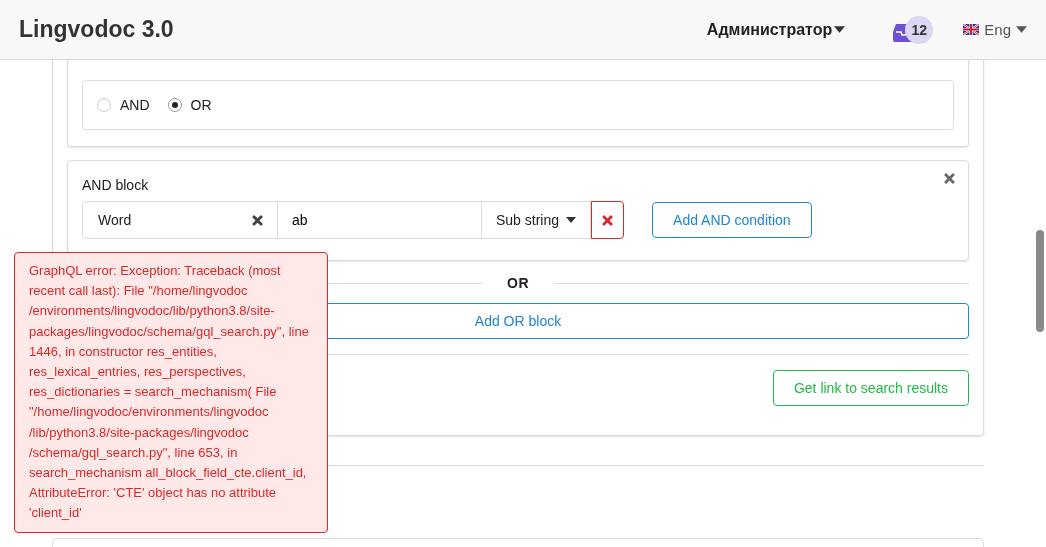 The image size is (1046, 547). I want to click on scrollbar-thumb, so click(1040, 281).